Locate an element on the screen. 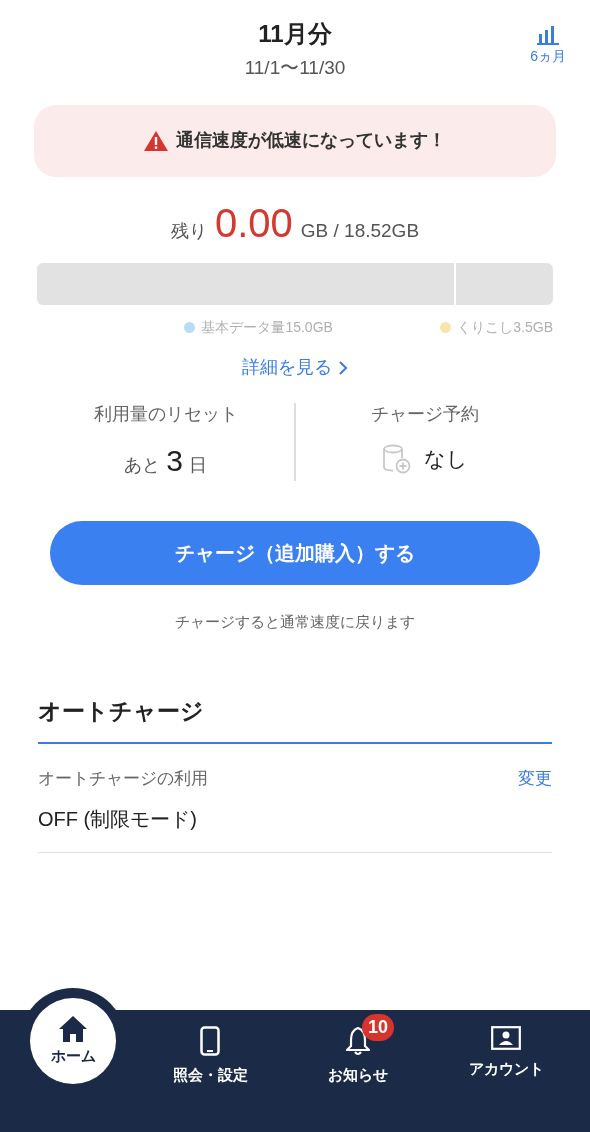 The height and width of the screenshot is (1132, 590). stat-label: チャージ予約 is located at coordinates (424, 414).